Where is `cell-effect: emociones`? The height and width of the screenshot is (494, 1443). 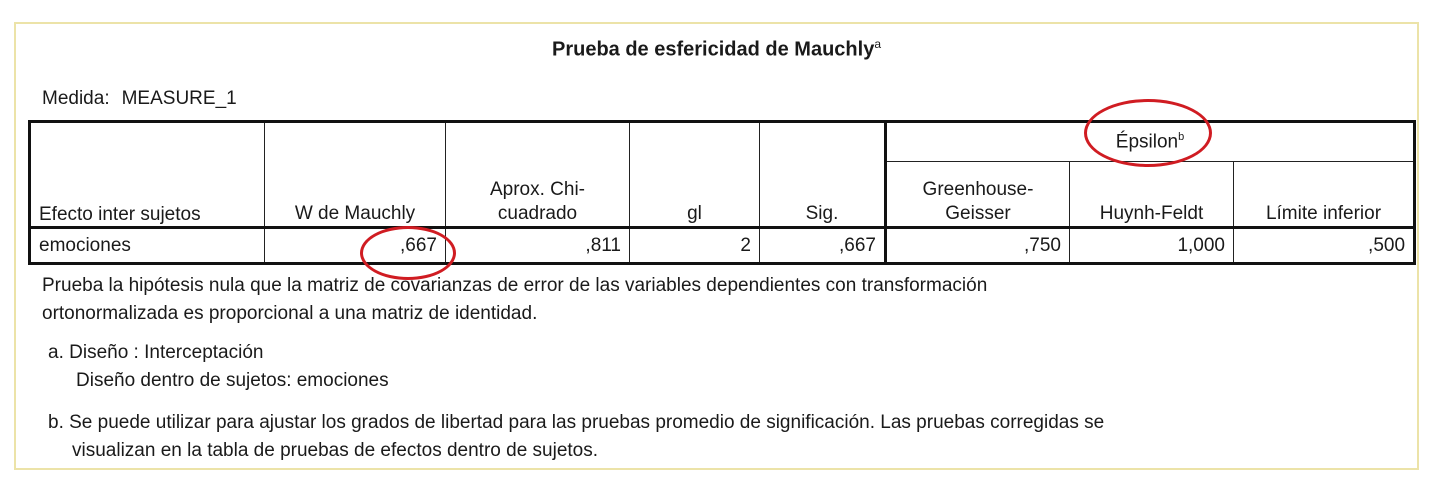 cell-effect: emociones is located at coordinates (147, 245).